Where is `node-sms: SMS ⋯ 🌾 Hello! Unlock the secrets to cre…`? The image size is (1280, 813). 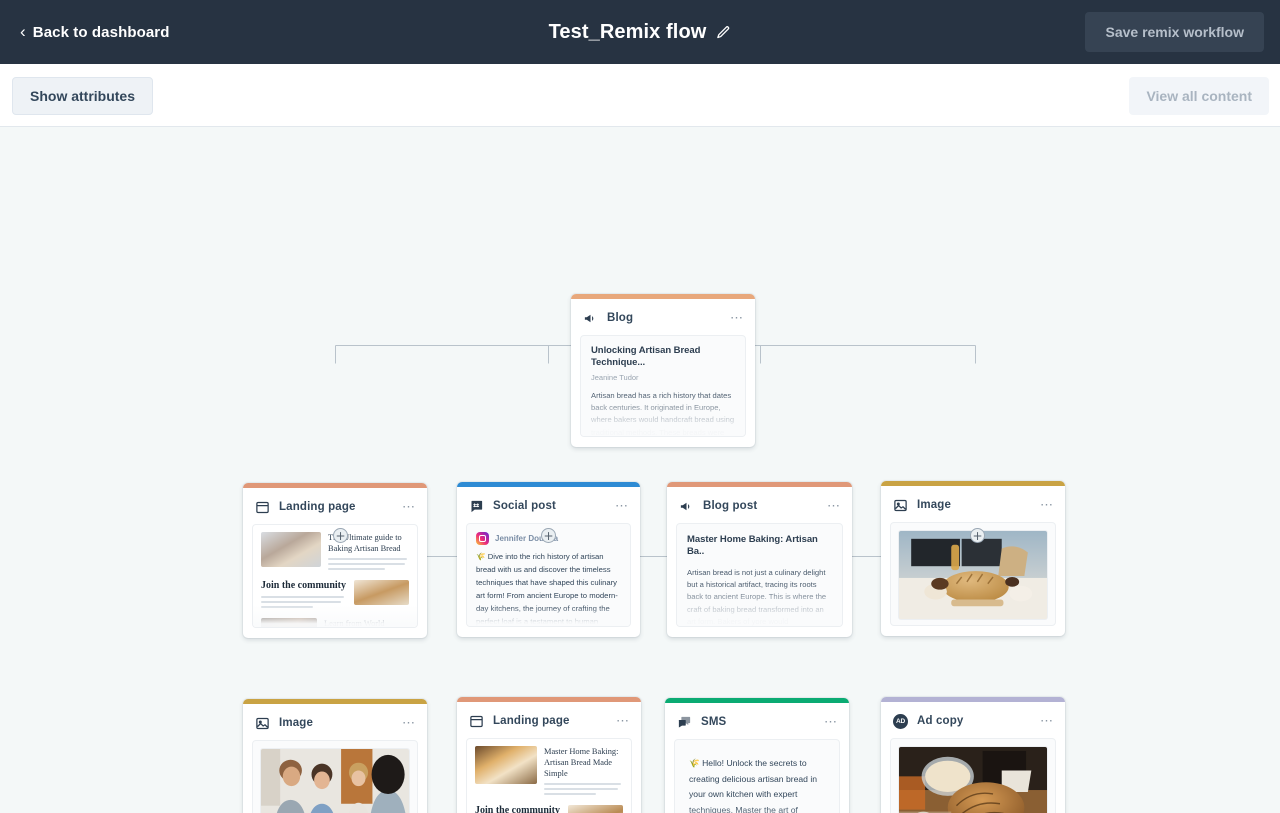
node-sms: SMS ⋯ 🌾 Hello! Unlock the secrets to cre… is located at coordinates (757, 755).